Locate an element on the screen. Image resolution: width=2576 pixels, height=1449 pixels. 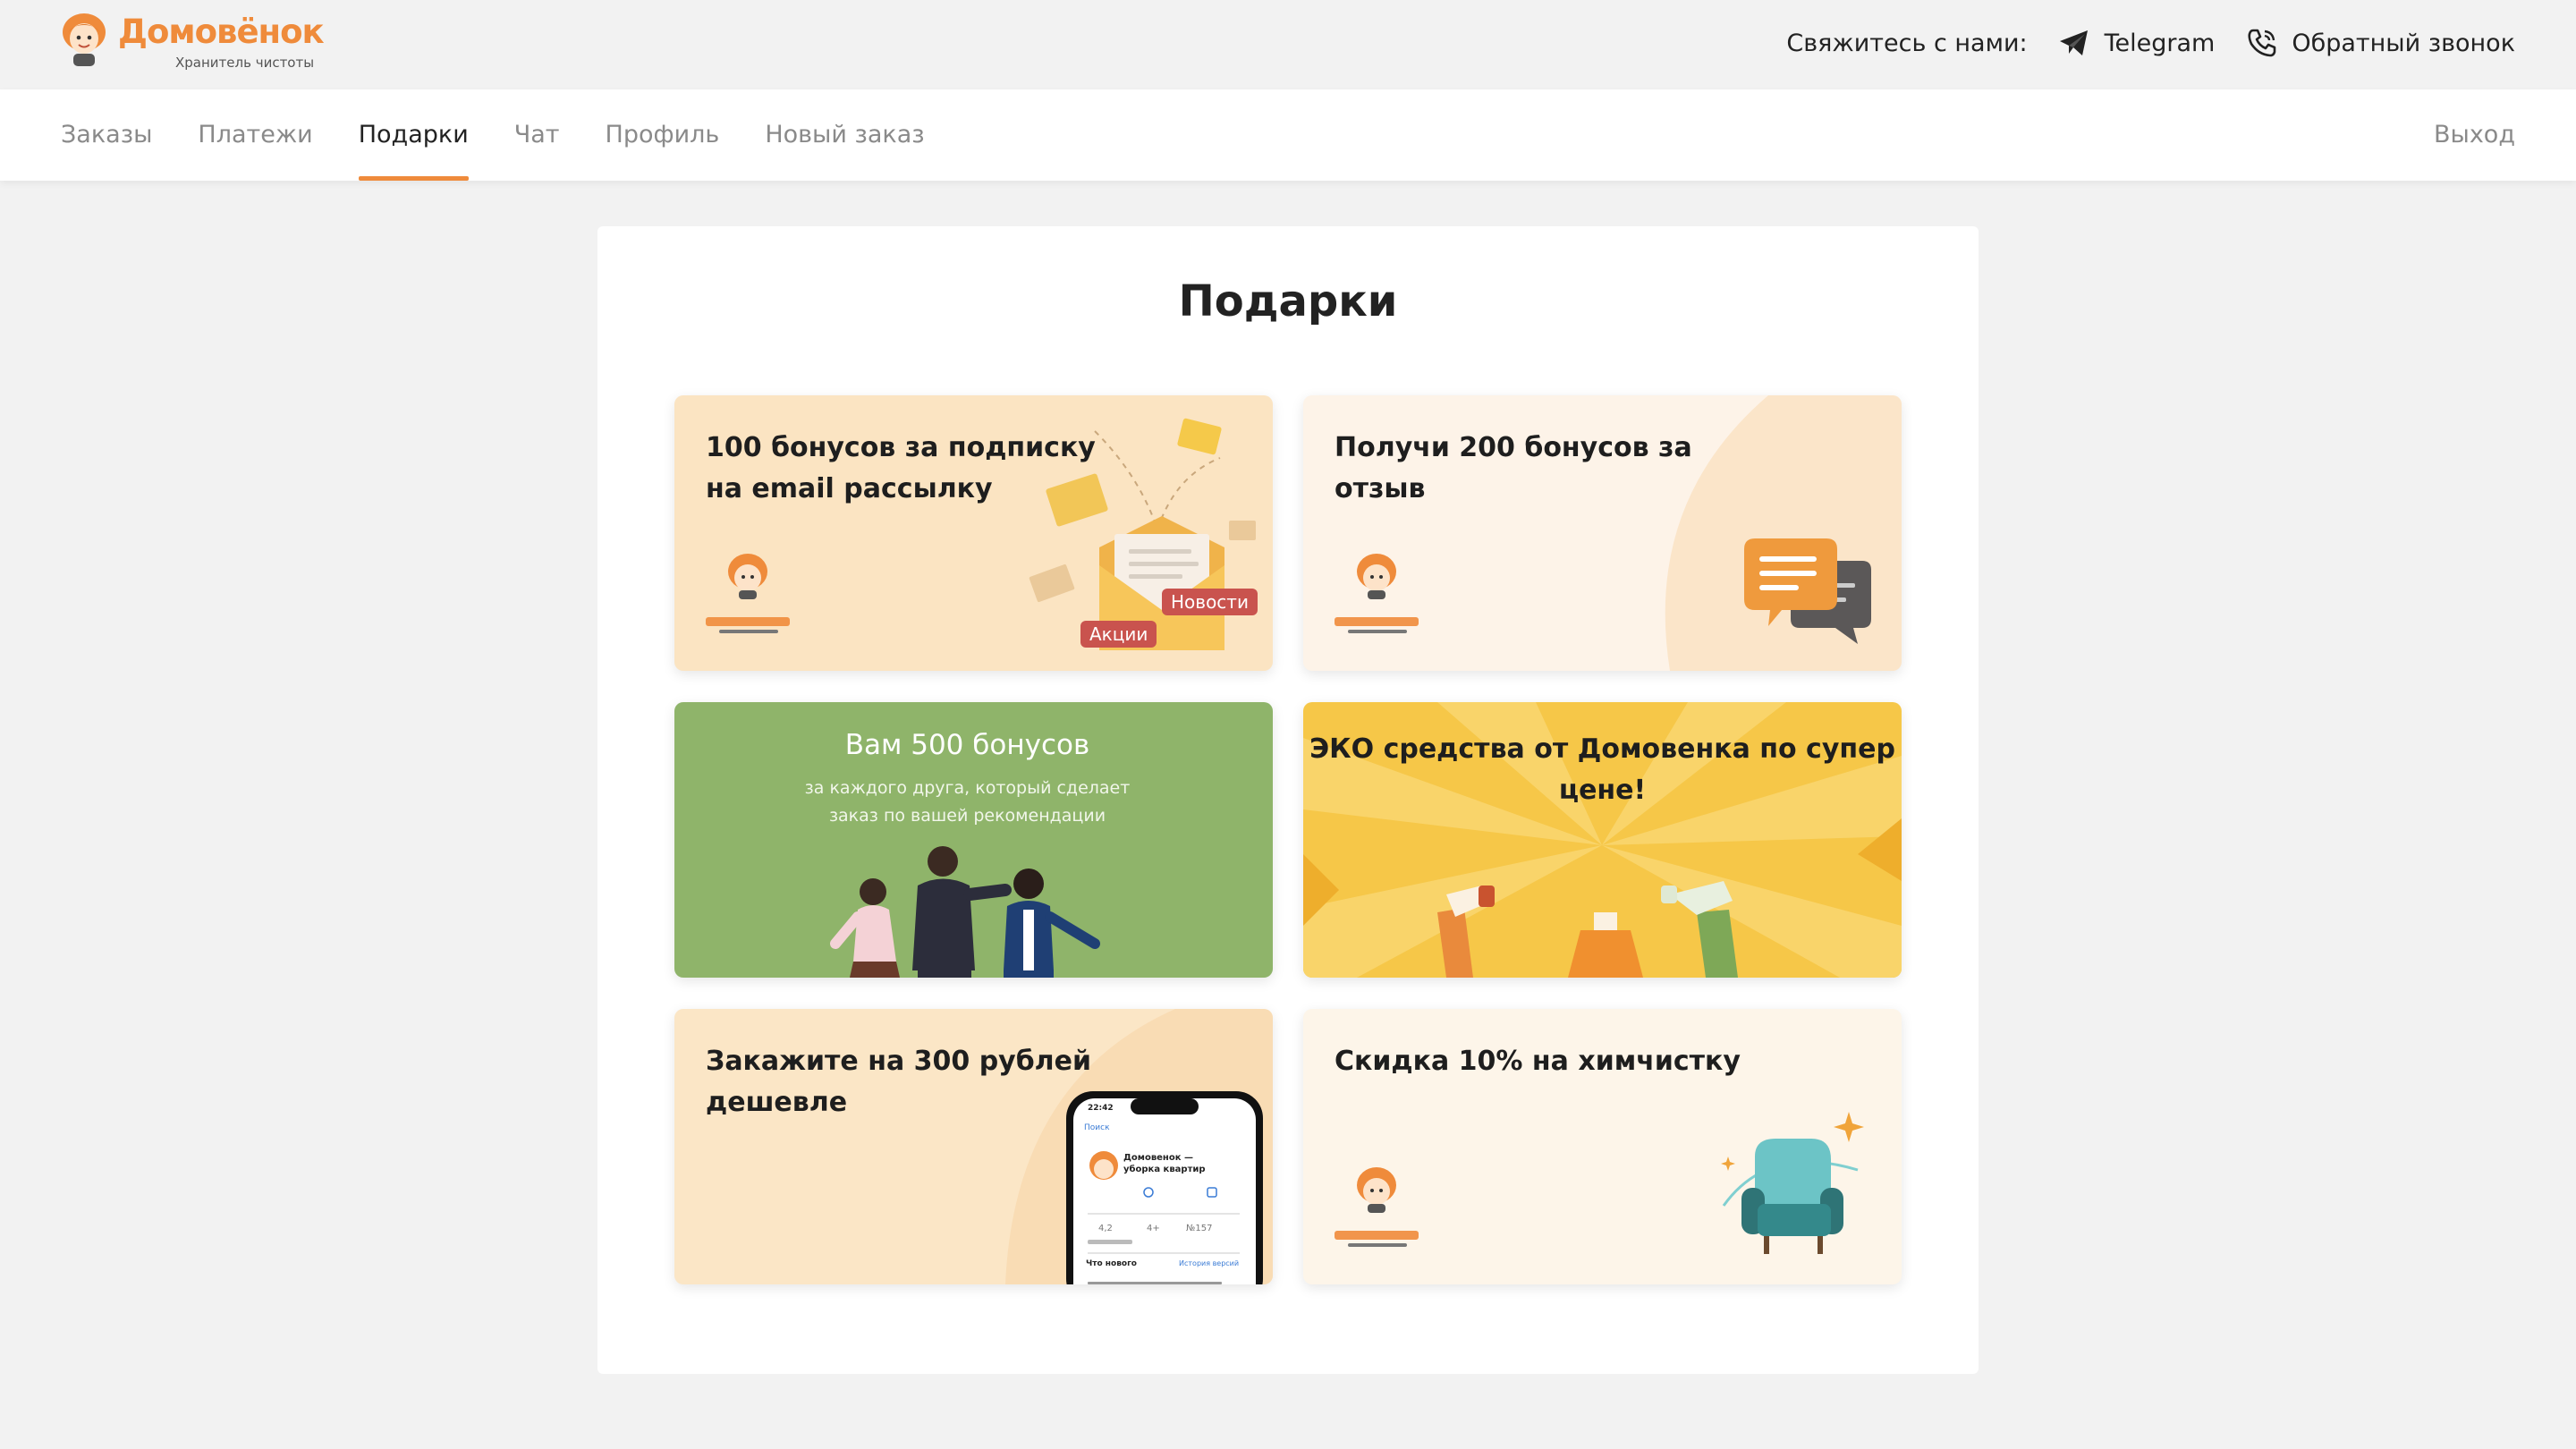
phone-back-link: Поиск is located at coordinates (1097, 1127).